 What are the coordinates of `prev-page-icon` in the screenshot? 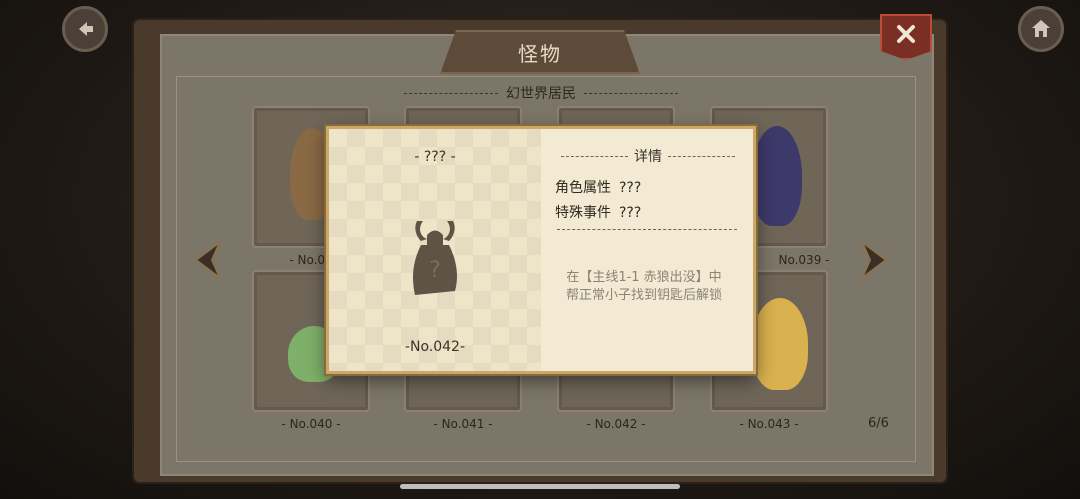 It's located at (208, 260).